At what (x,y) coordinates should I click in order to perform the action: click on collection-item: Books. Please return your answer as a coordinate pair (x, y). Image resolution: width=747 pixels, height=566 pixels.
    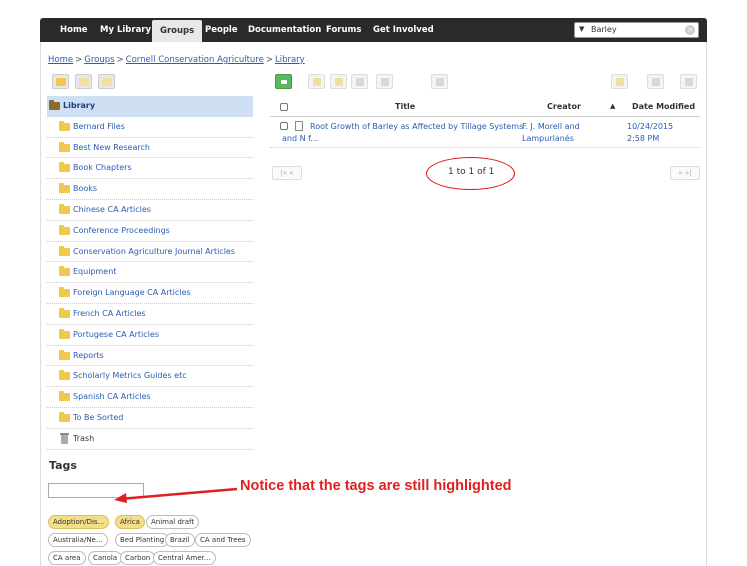
    Looking at the image, I should click on (150, 189).